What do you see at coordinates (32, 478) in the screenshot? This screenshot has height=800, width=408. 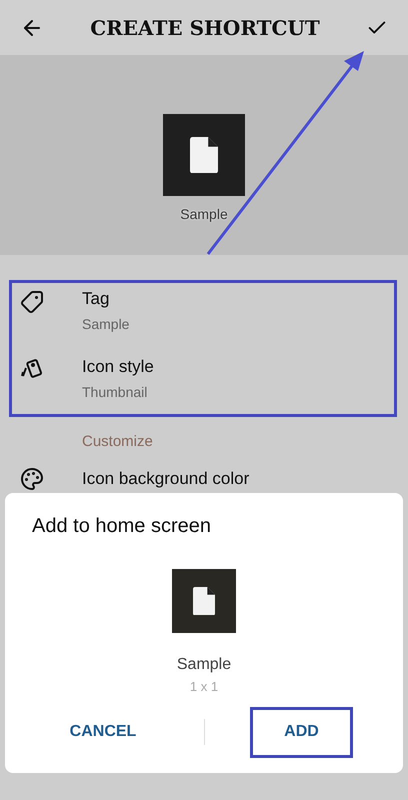 I see `palette-icon` at bounding box center [32, 478].